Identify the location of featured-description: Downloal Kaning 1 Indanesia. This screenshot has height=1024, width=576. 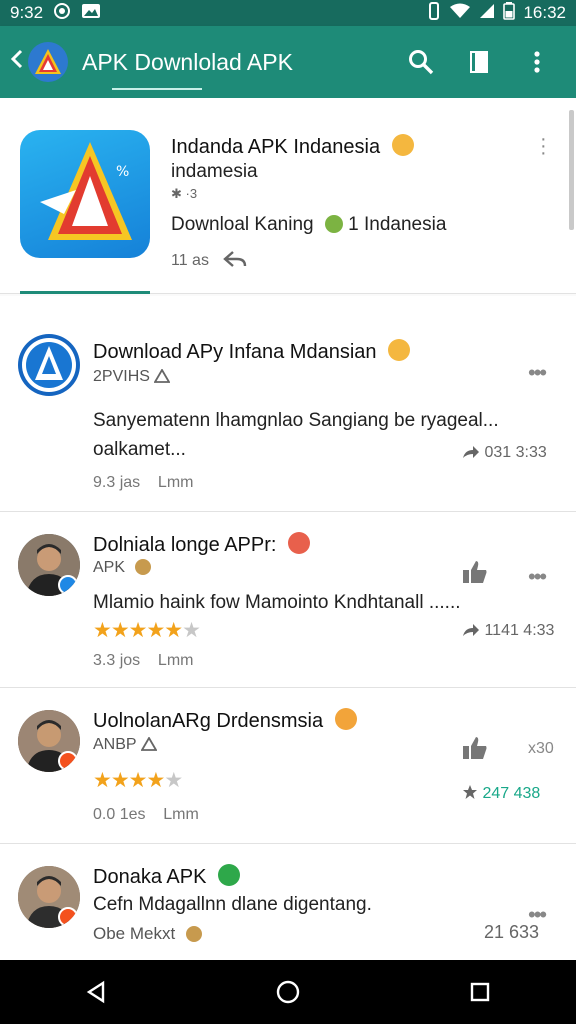
(309, 224).